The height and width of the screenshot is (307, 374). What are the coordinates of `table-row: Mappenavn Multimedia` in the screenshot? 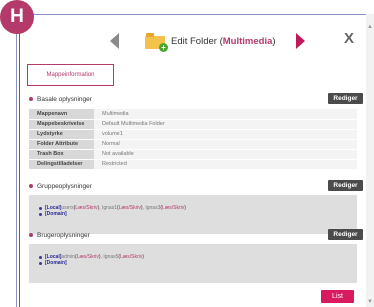 It's located at (193, 114).